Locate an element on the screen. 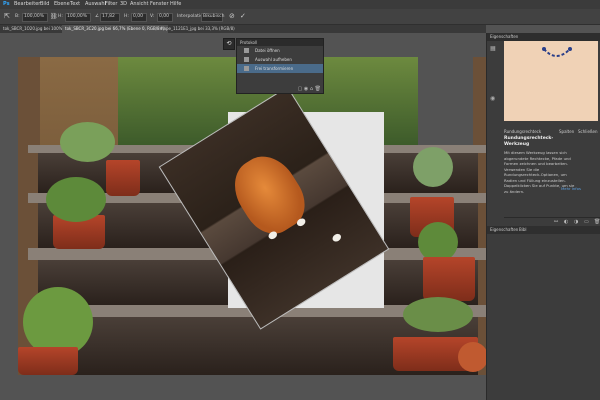 The width and height of the screenshot is (600, 400). history-step-open: Datei öffnen is located at coordinates (280, 50).